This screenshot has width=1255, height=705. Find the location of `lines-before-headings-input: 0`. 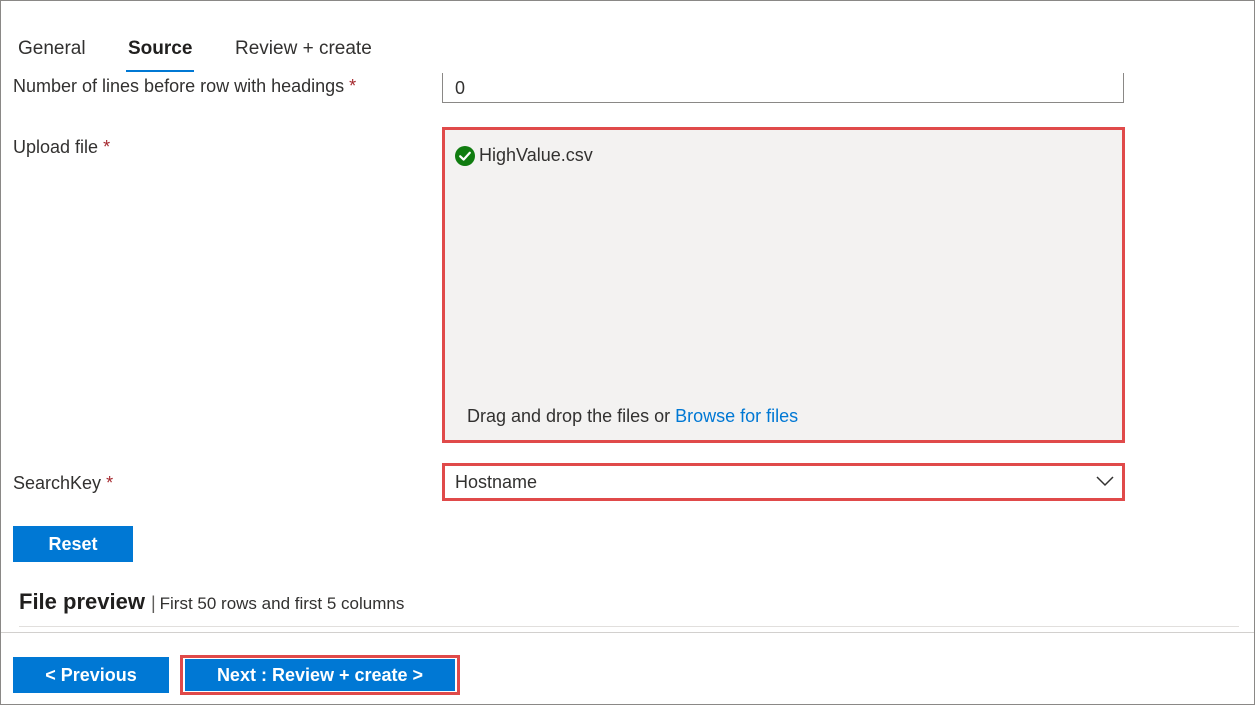

lines-before-headings-input: 0 is located at coordinates (783, 88).